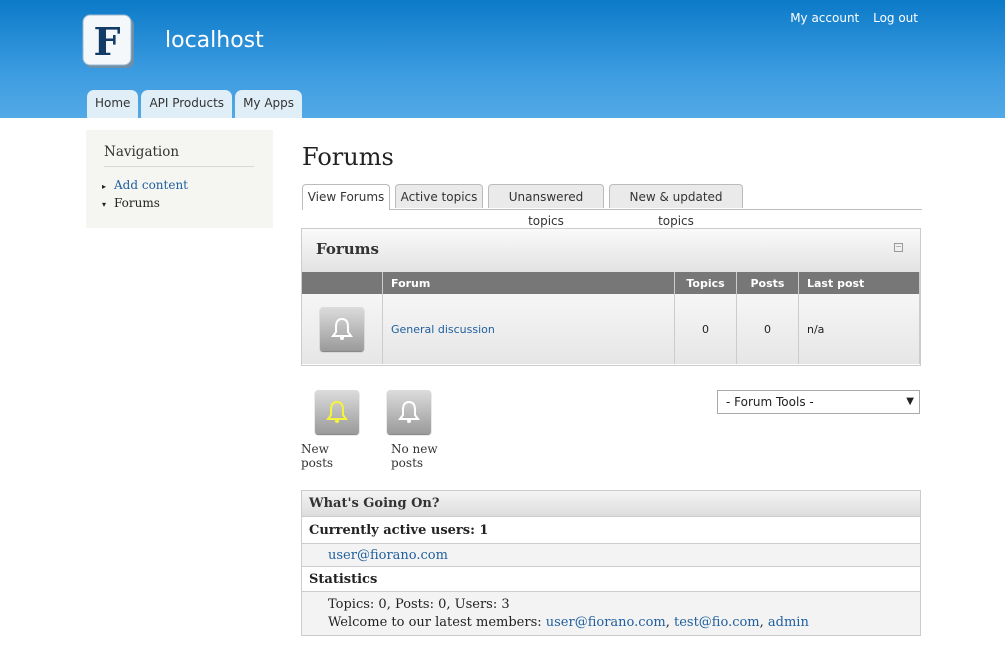 The width and height of the screenshot is (1005, 648). I want to click on no-new-posts-legend-bell-icon, so click(408, 412).